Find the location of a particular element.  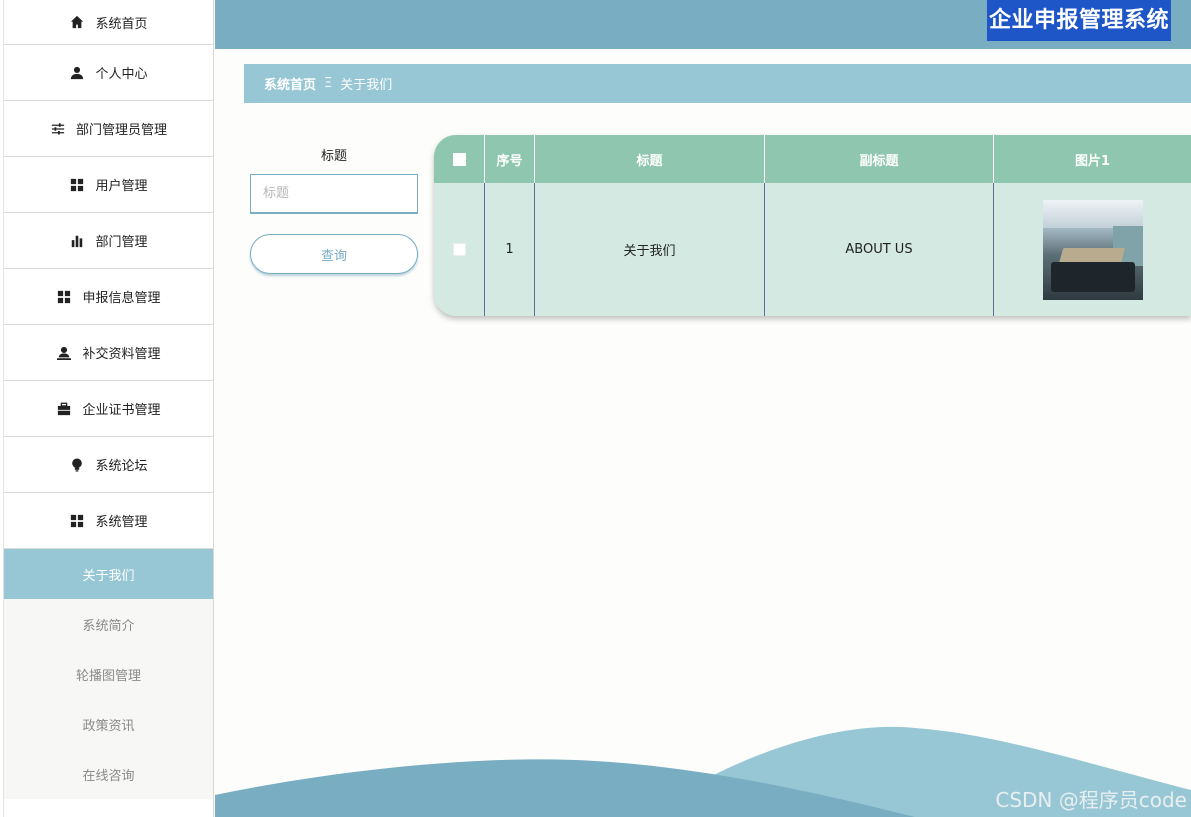

row-subtitle: ABOUT US is located at coordinates (879, 249).